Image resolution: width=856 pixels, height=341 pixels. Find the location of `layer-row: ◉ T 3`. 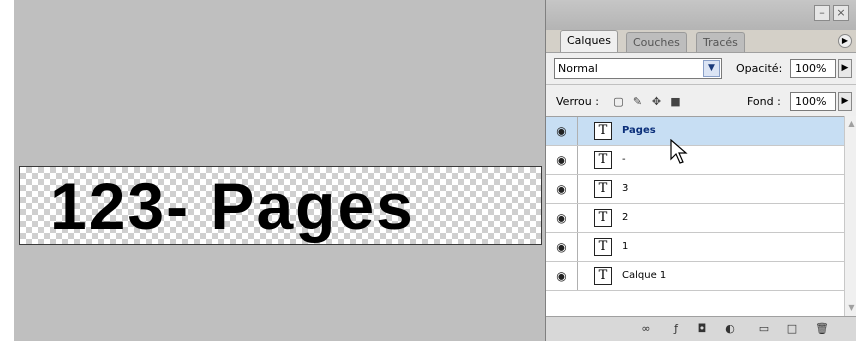

layer-row: ◉ T 3 is located at coordinates (695, 189).